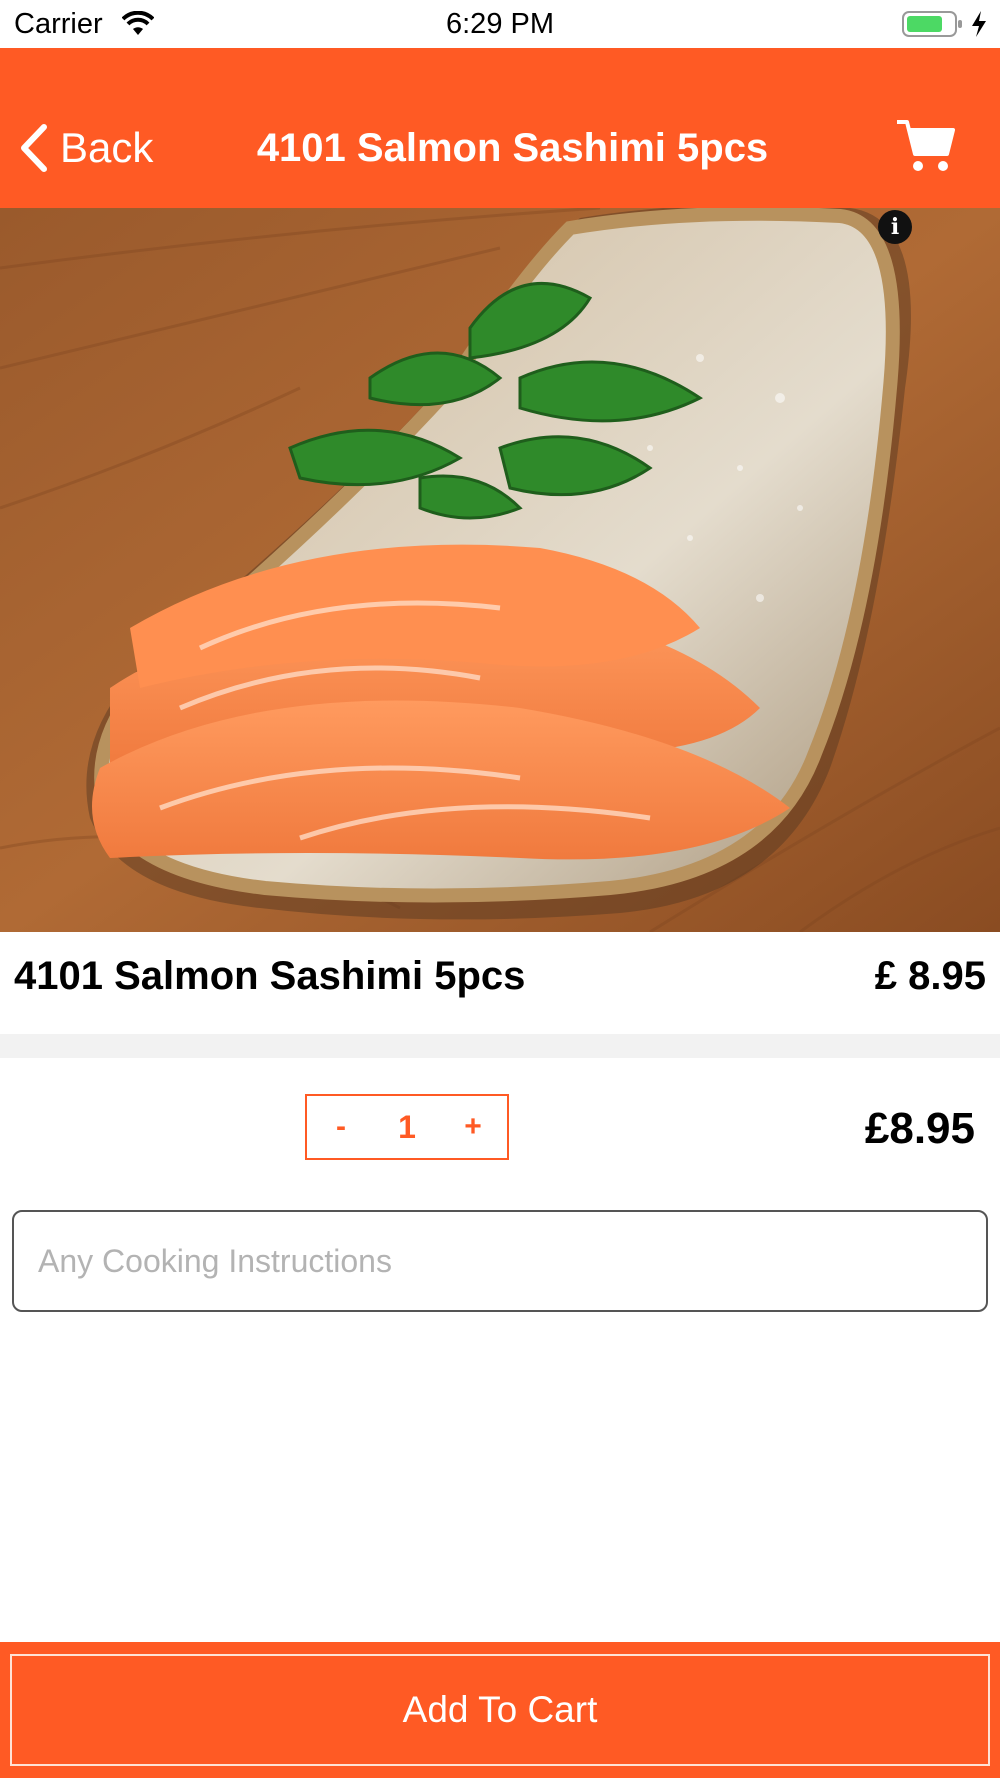  What do you see at coordinates (500, 1261) in the screenshot?
I see `cooking-instructions-input` at bounding box center [500, 1261].